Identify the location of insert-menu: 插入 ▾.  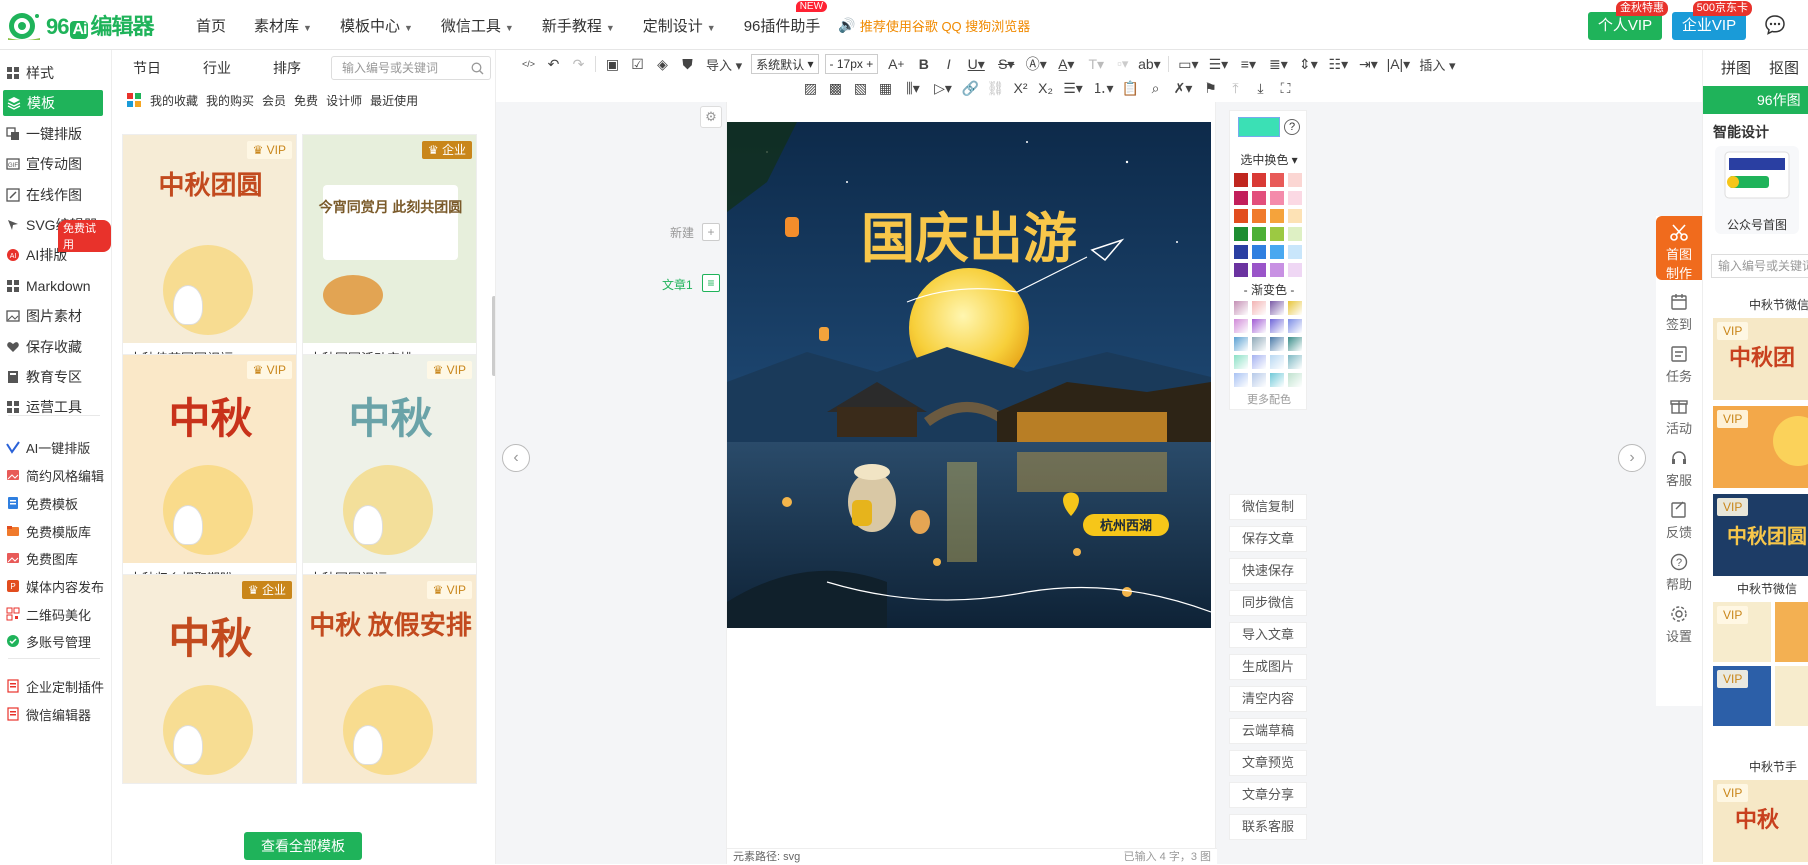
(1437, 64).